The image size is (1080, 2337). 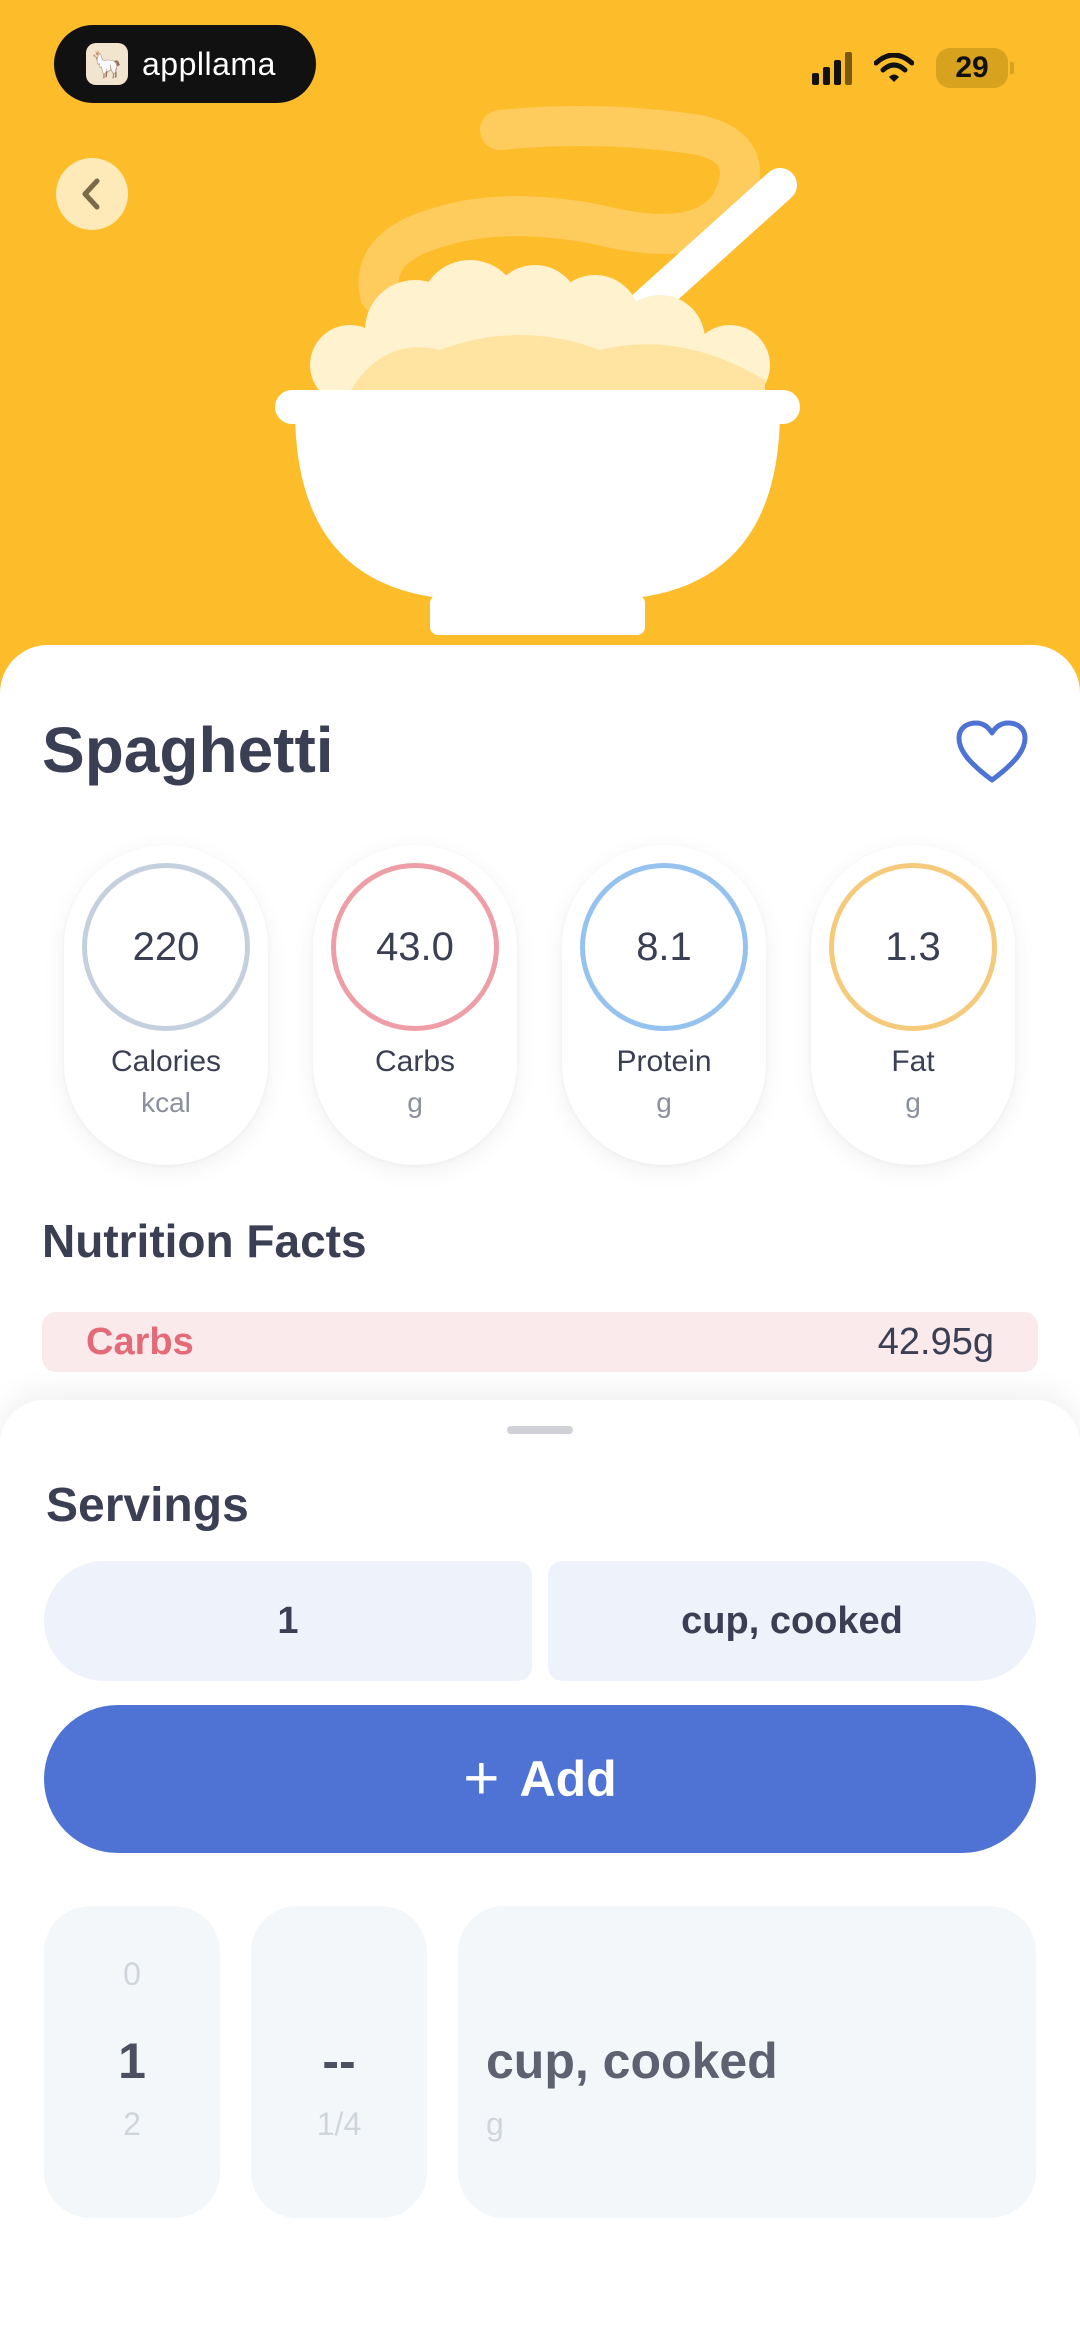 I want to click on fraction-picker: -- 1/4, so click(x=339, y=2062).